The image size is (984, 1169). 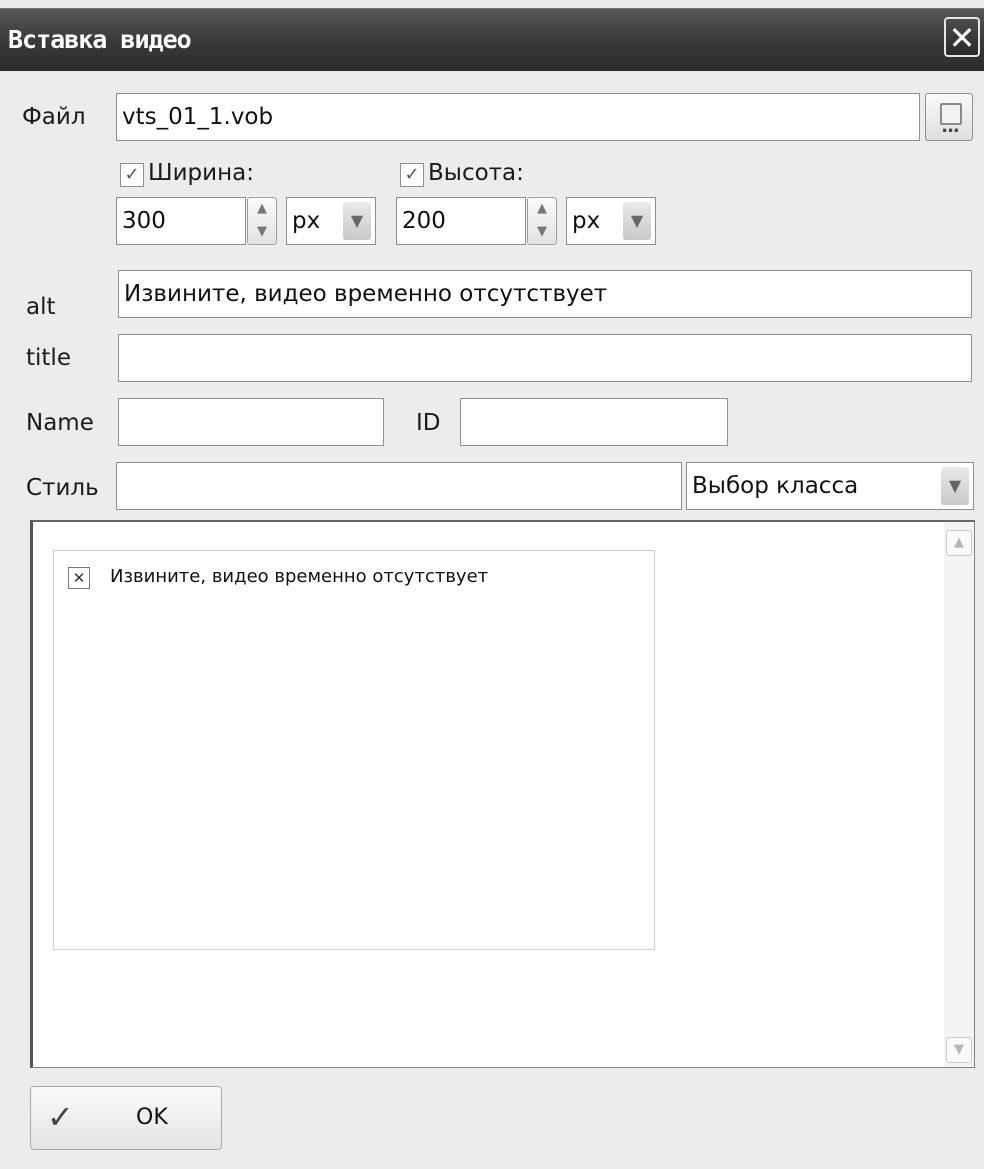 I want to click on class-select: Выбор класса ▼, so click(x=830, y=486).